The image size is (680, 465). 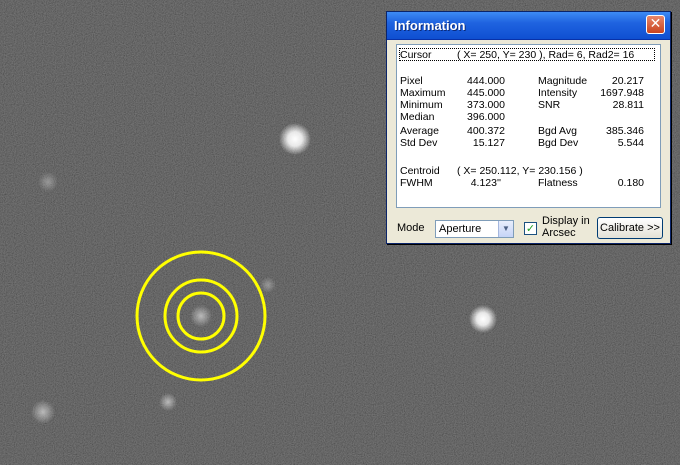 I want to click on stat-value: 15.127, so click(x=488, y=143).